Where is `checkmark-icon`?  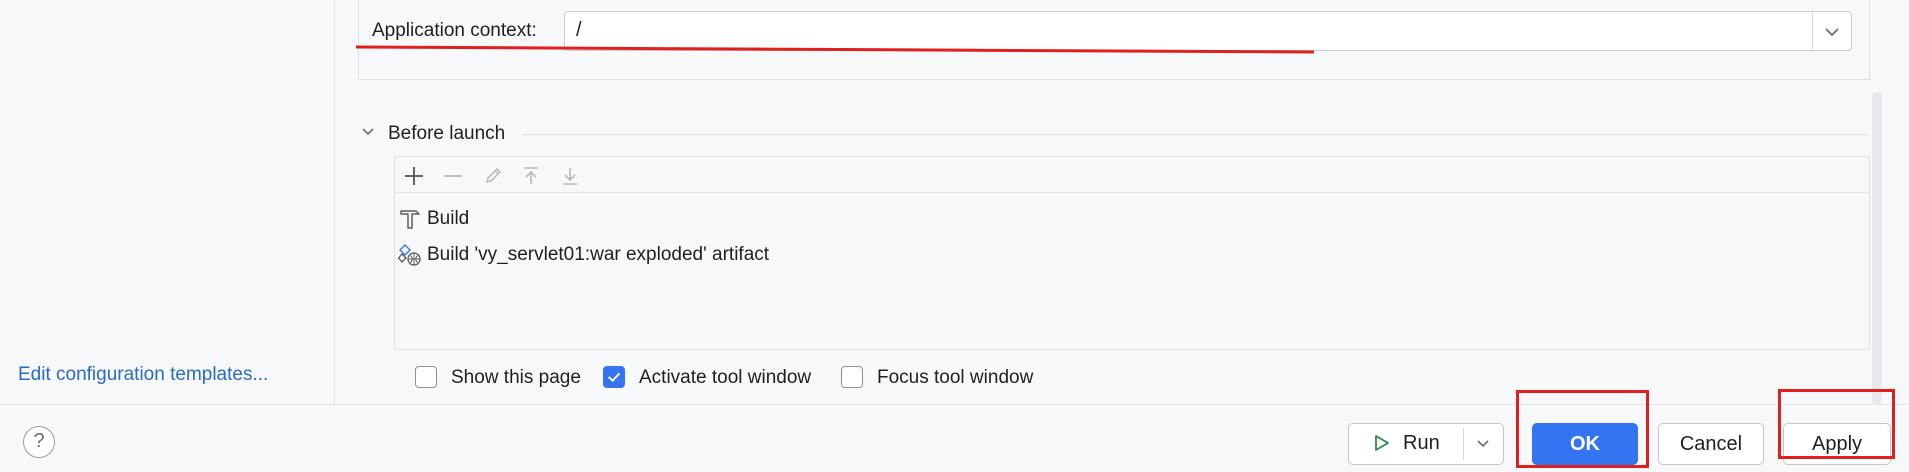
checkmark-icon is located at coordinates (614, 377).